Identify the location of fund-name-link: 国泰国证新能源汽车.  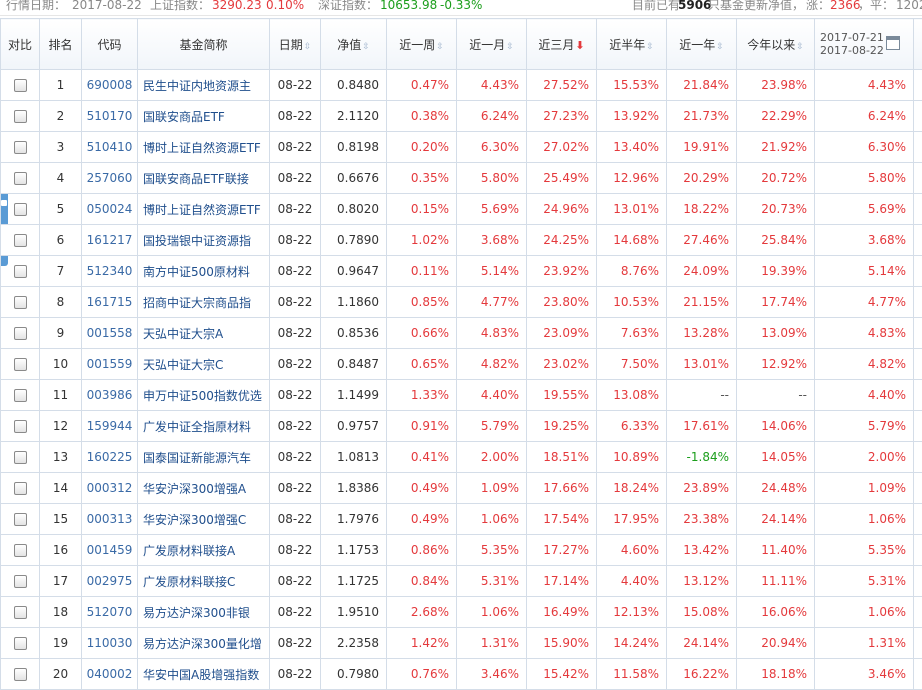
(204, 457).